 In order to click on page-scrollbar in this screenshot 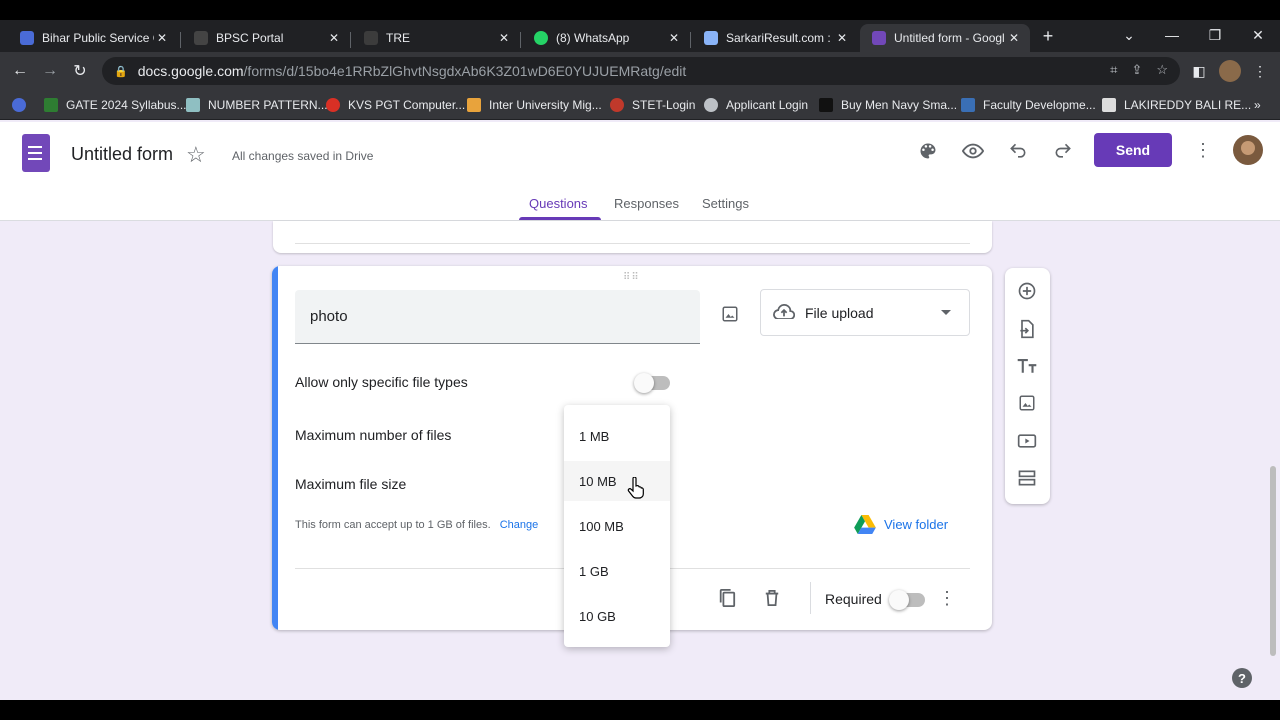, I will do `click(1273, 561)`.